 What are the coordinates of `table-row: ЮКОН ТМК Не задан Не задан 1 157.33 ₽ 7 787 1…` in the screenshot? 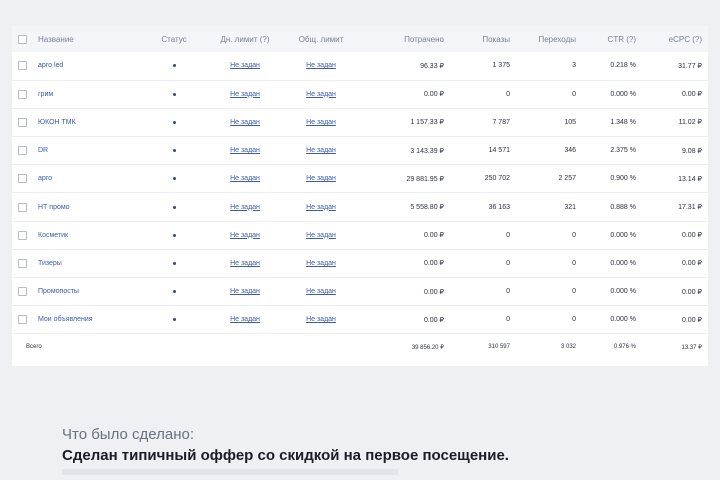 It's located at (360, 122).